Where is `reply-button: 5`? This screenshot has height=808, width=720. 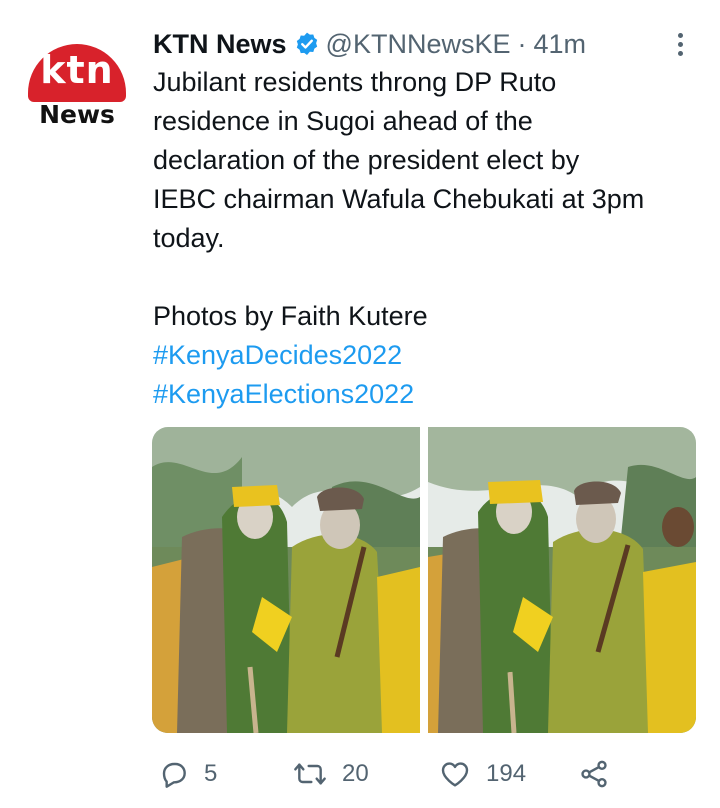
reply-button: 5 is located at coordinates (187, 774).